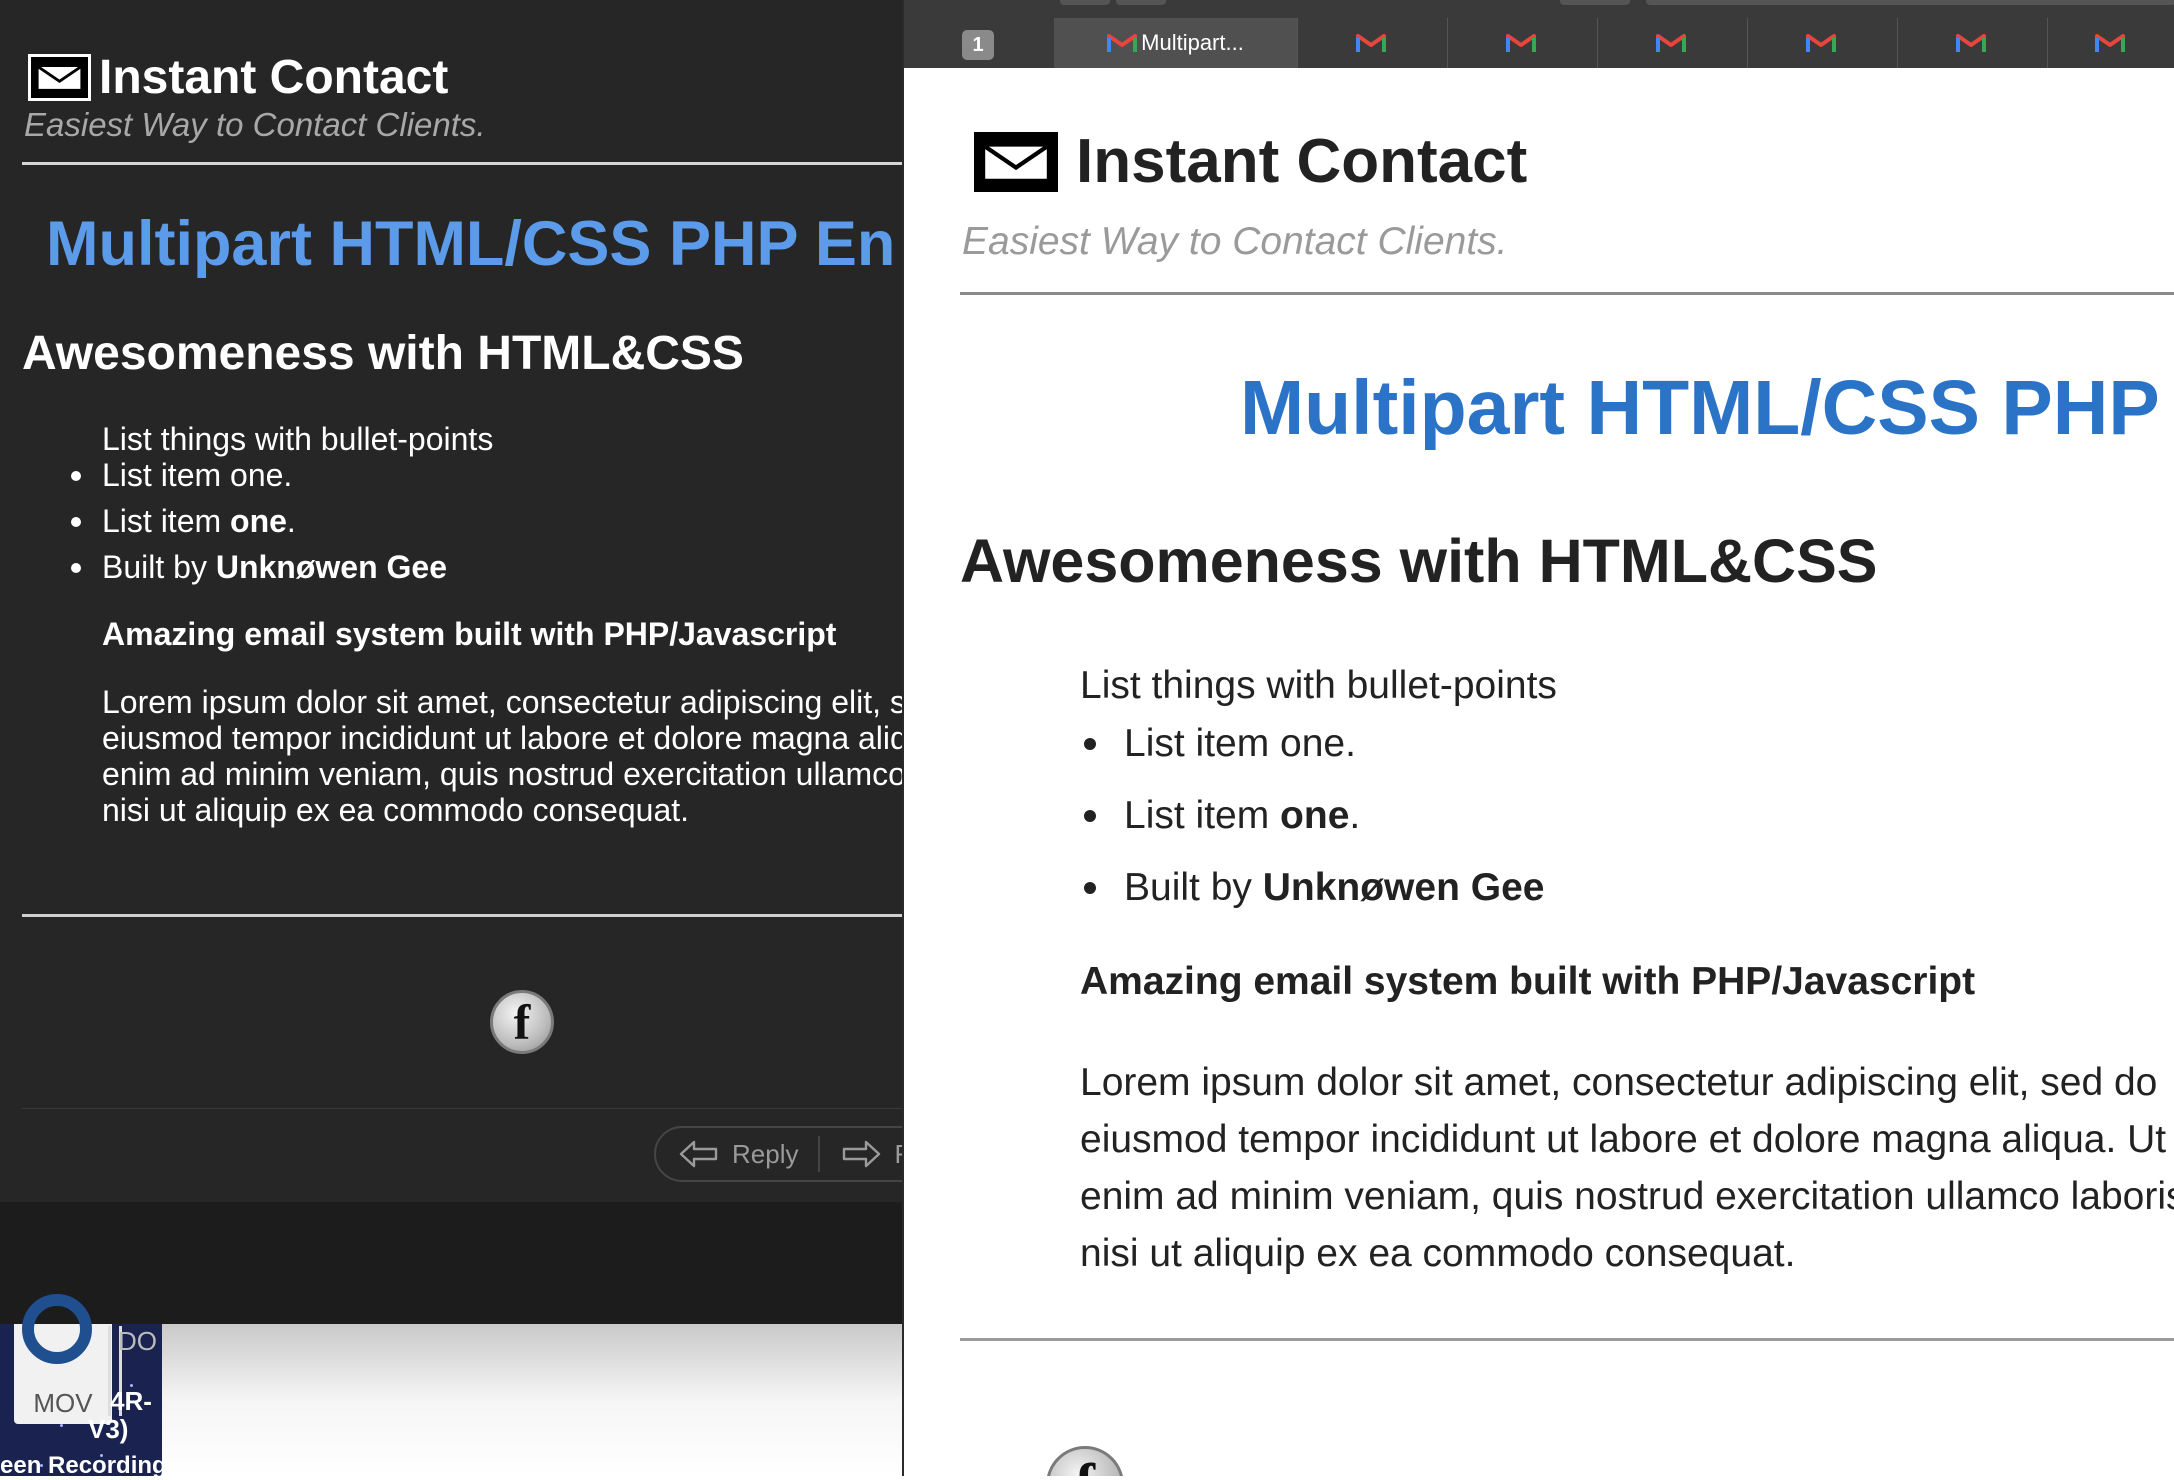 The height and width of the screenshot is (1480, 2174). I want to click on mail-footer-bar, so click(451, 1263).